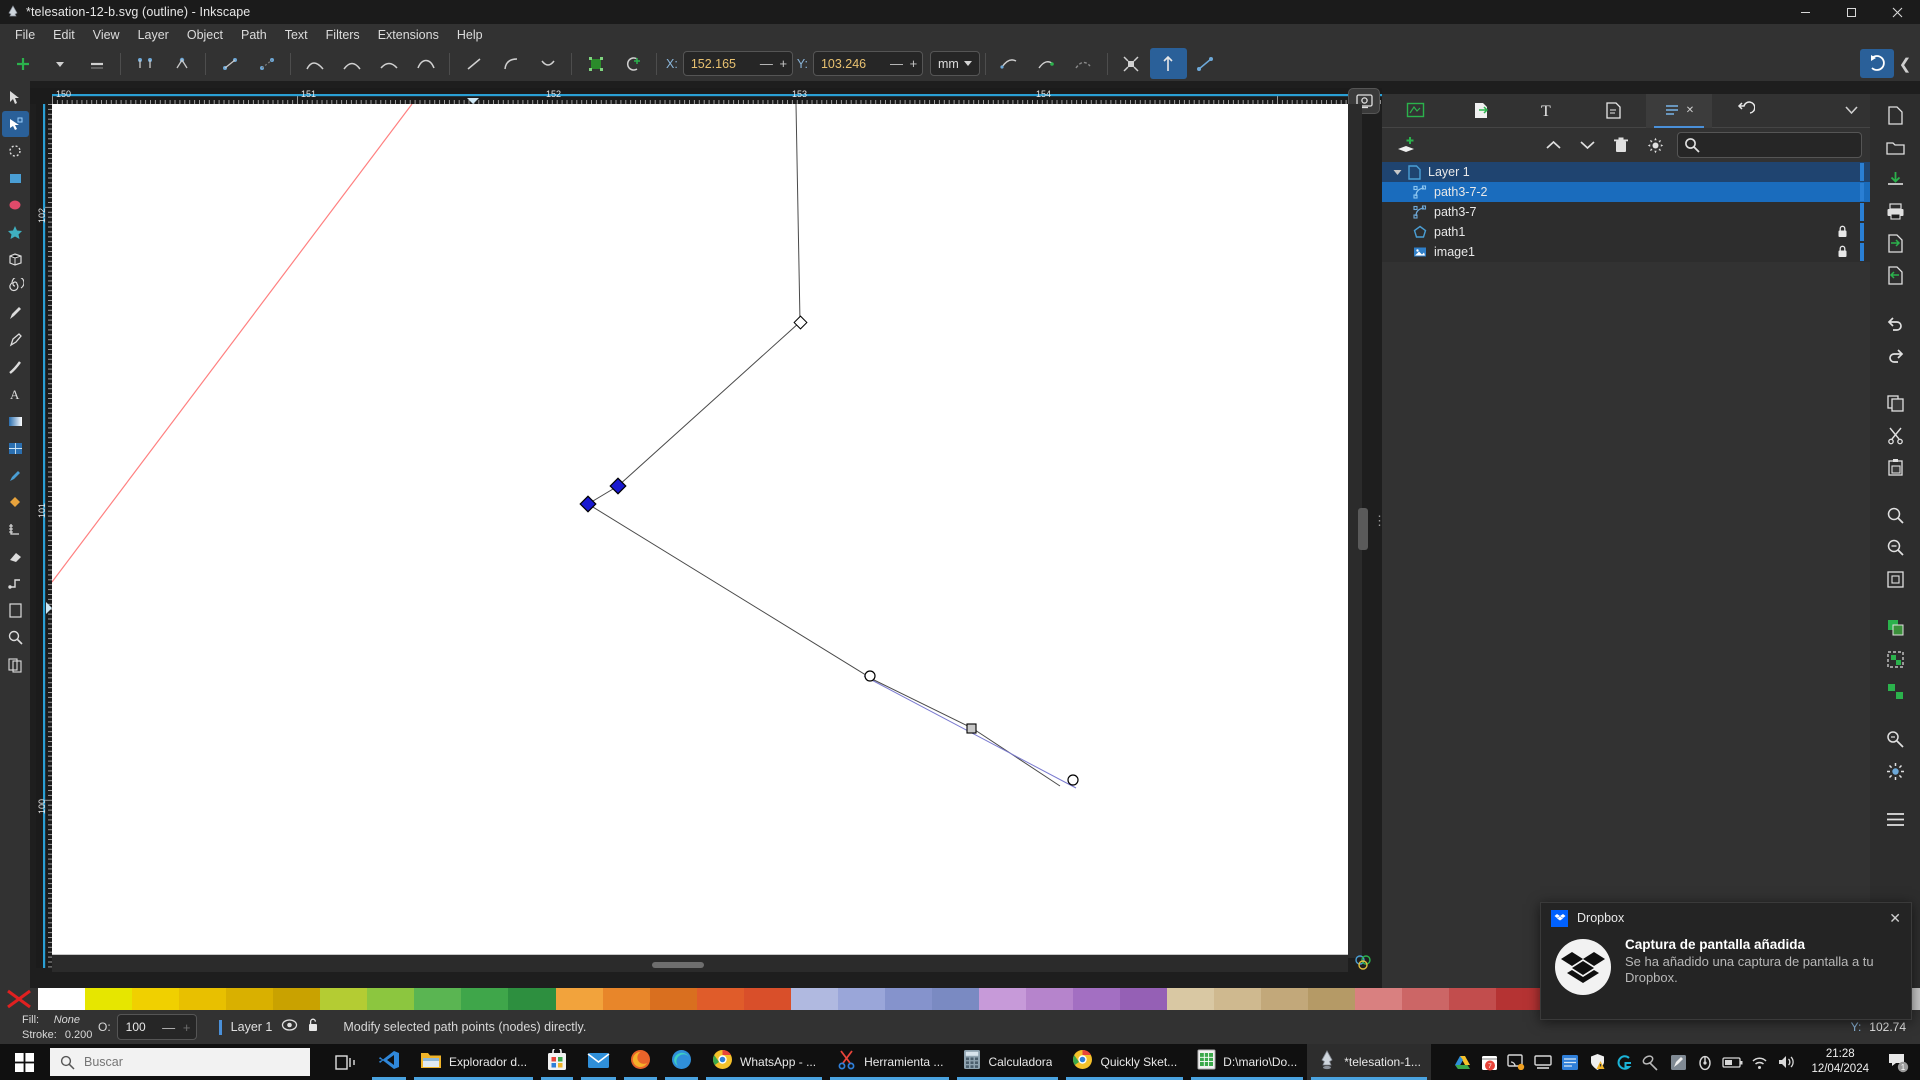 This screenshot has width=1920, height=1080. I want to click on x-input, so click(720, 63).